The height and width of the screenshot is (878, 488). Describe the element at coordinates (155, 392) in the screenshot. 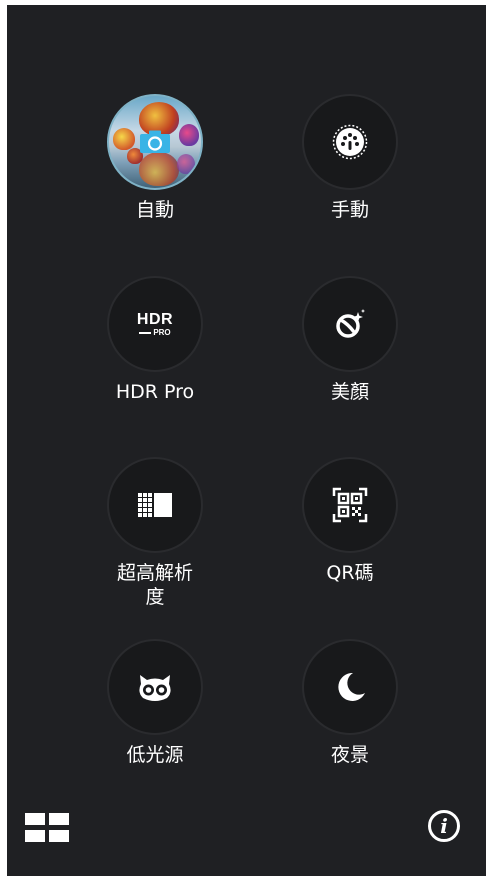

I see `mode-hdr-label: HDR Pro` at that location.